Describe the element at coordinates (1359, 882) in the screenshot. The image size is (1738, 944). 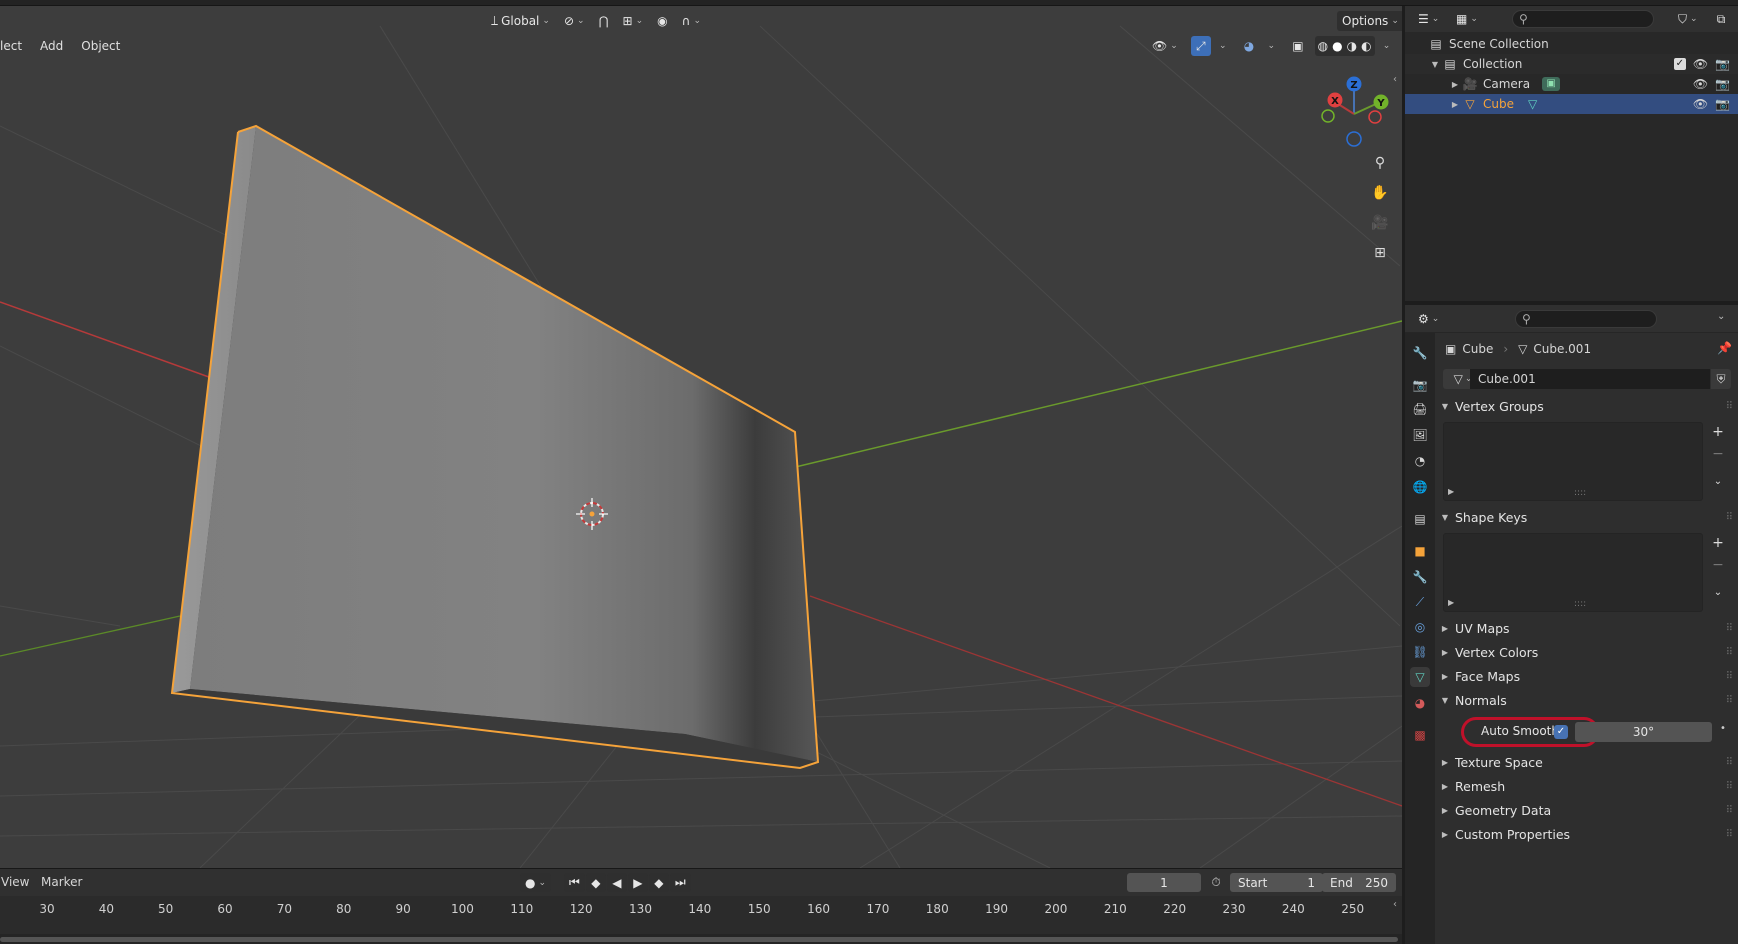
I see `end-frame-field: End 250` at that location.